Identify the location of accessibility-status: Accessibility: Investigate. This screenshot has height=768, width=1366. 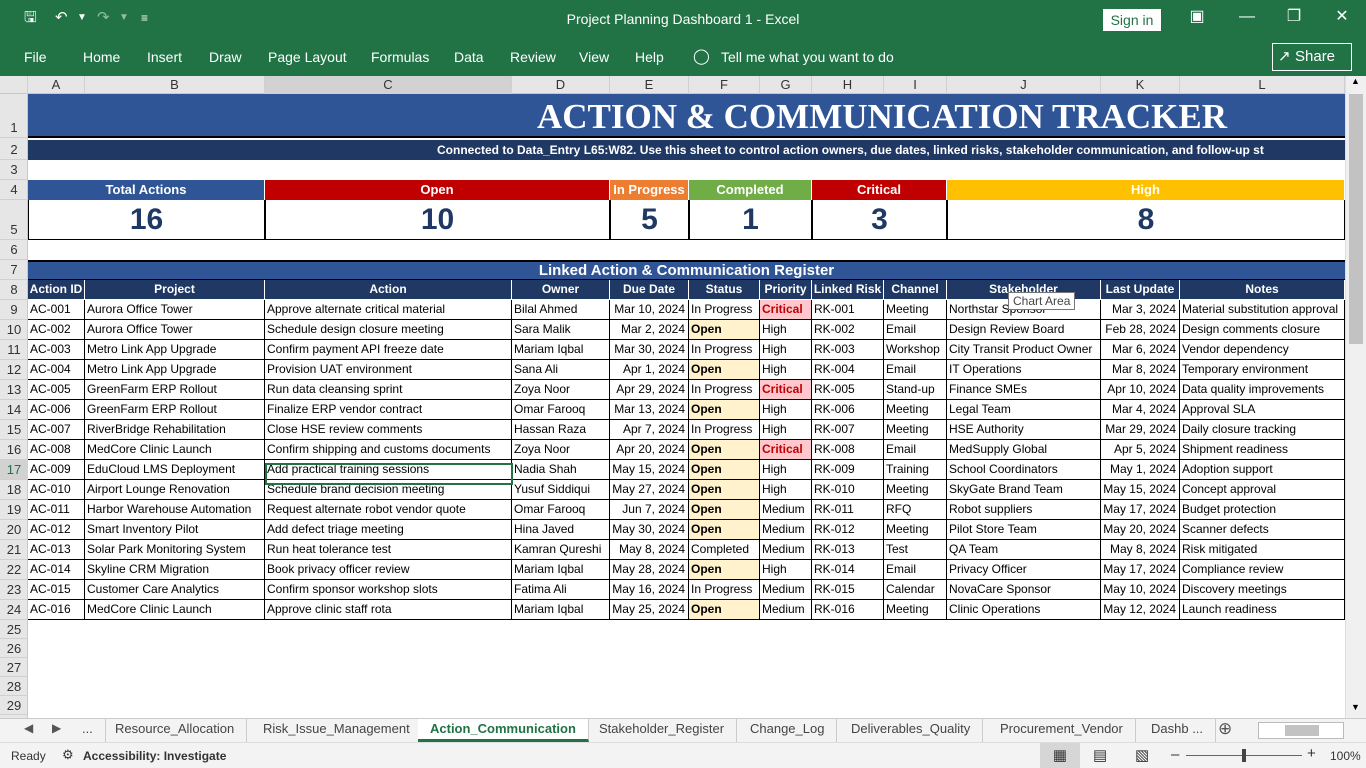
(154, 756).